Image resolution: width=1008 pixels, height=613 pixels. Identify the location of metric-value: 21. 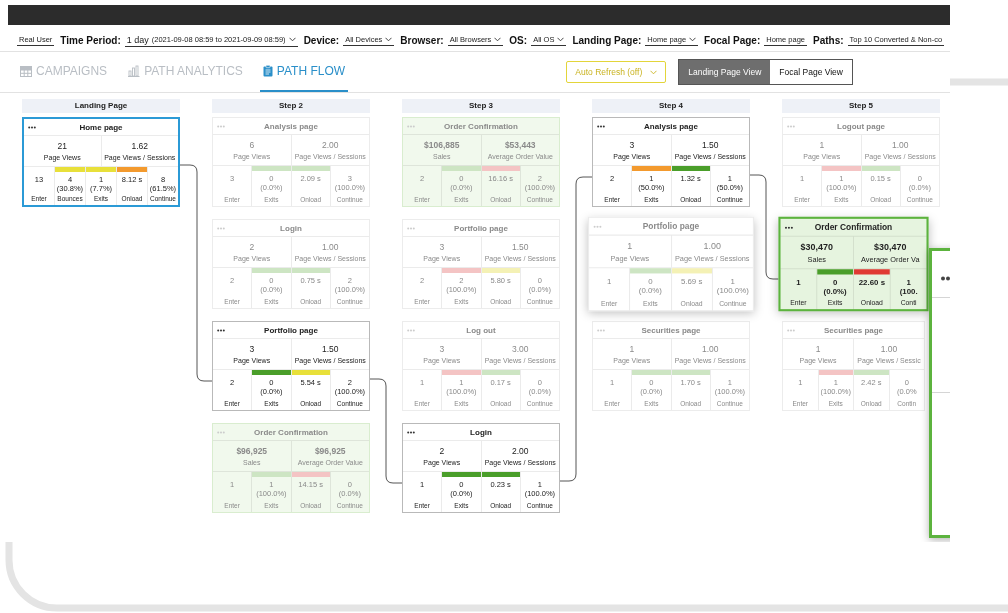
(62, 146).